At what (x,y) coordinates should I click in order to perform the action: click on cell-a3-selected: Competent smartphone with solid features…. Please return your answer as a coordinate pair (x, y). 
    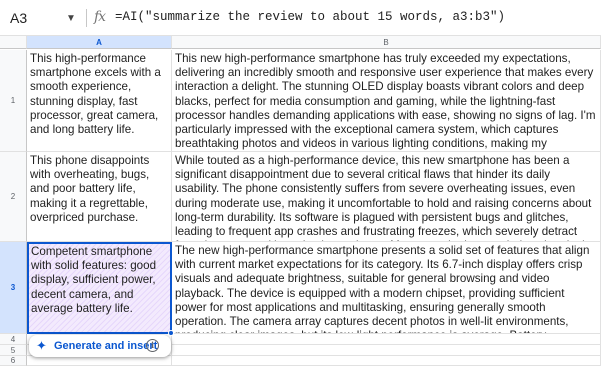
    Looking at the image, I should click on (99, 288).